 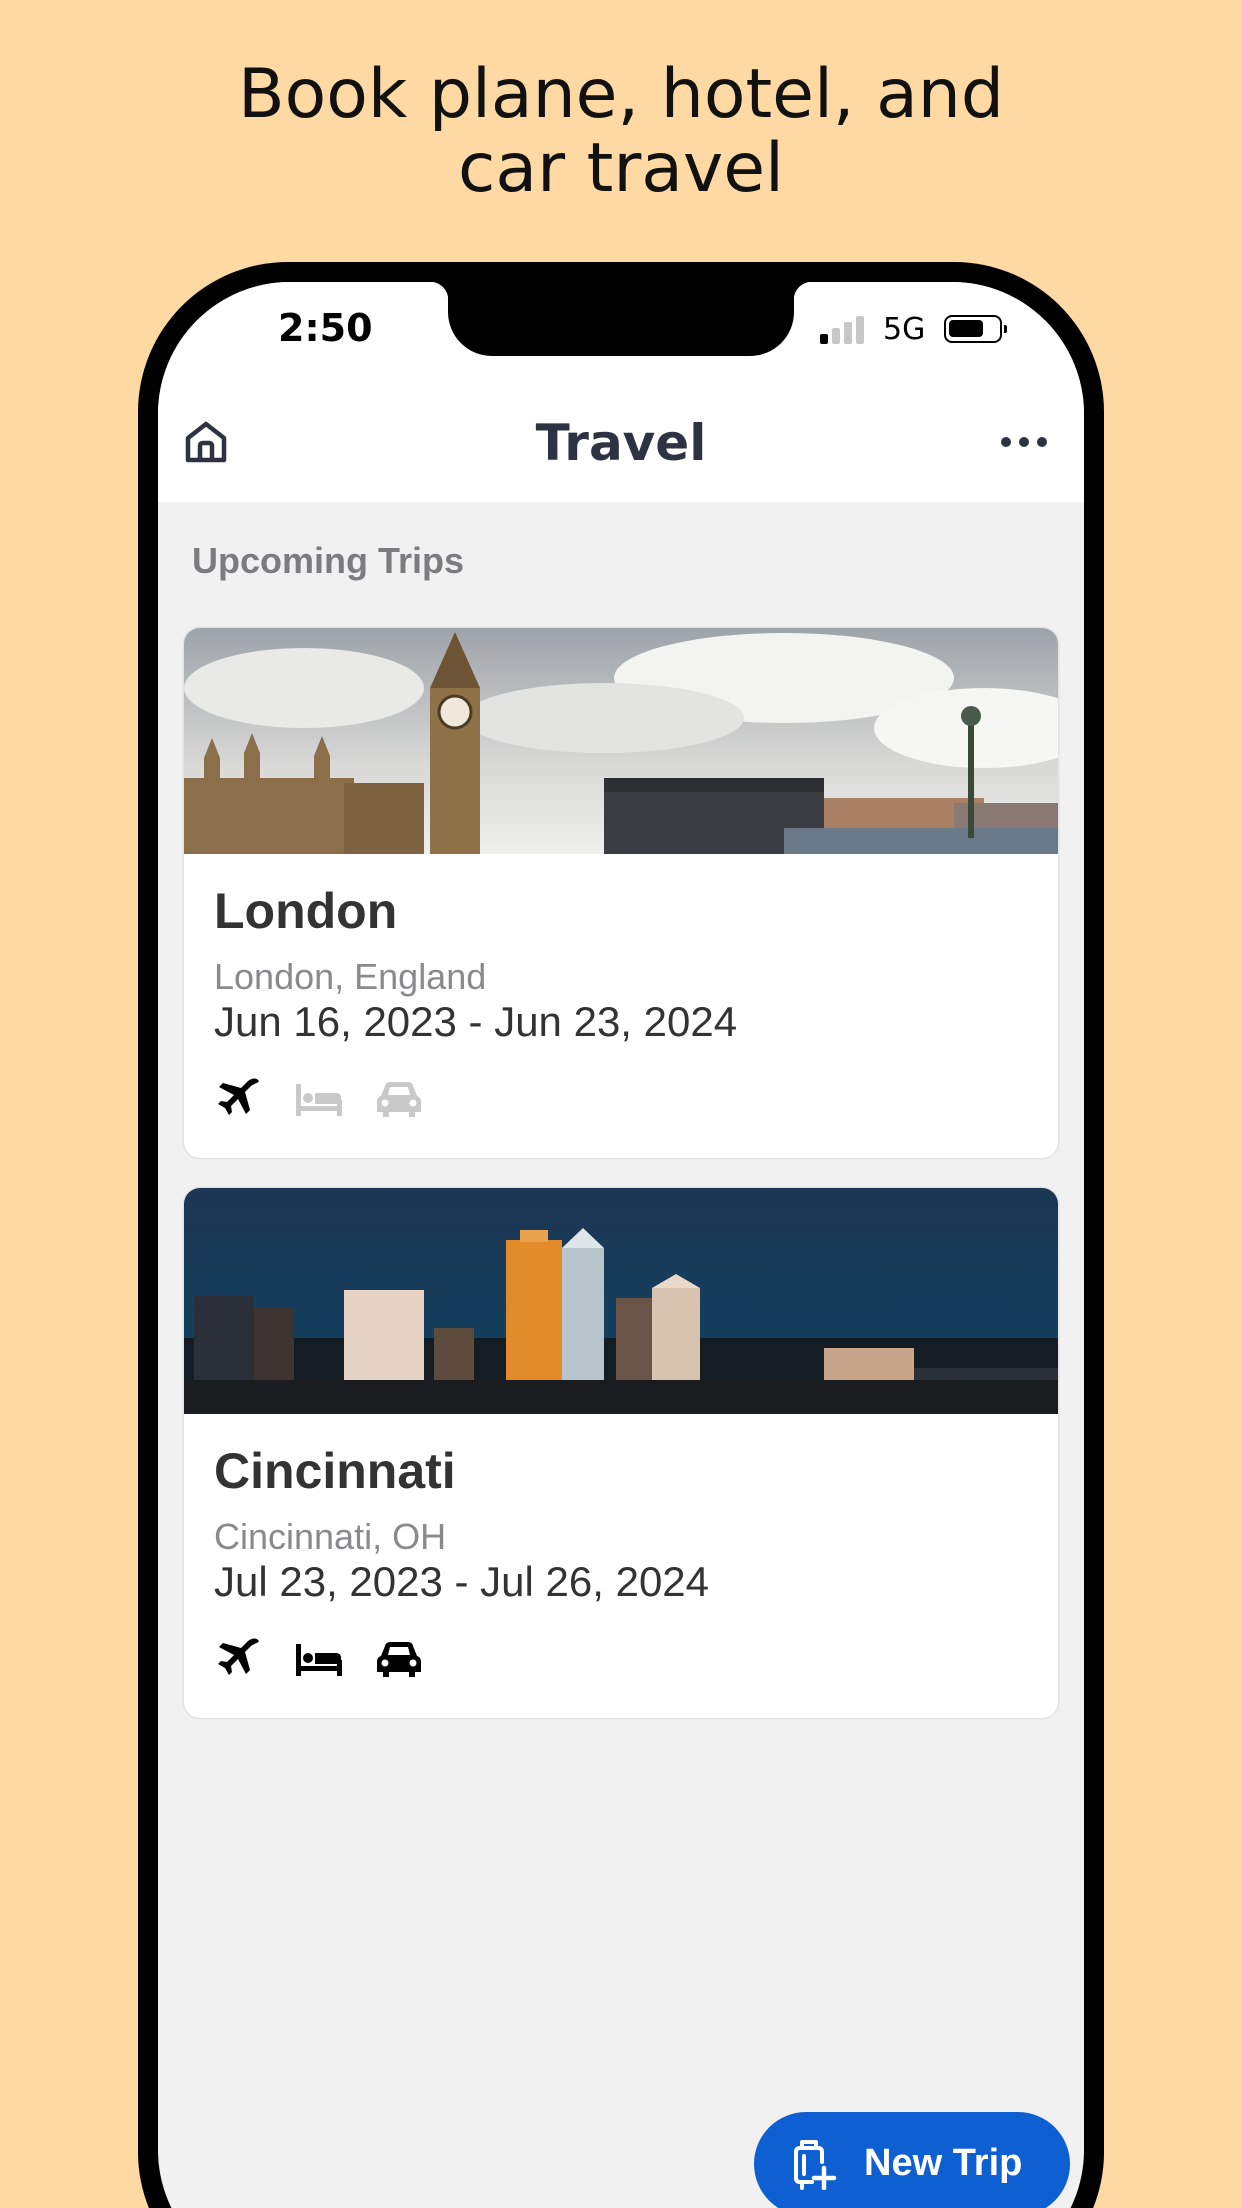 What do you see at coordinates (815, 2165) in the screenshot?
I see `luggage-add-icon` at bounding box center [815, 2165].